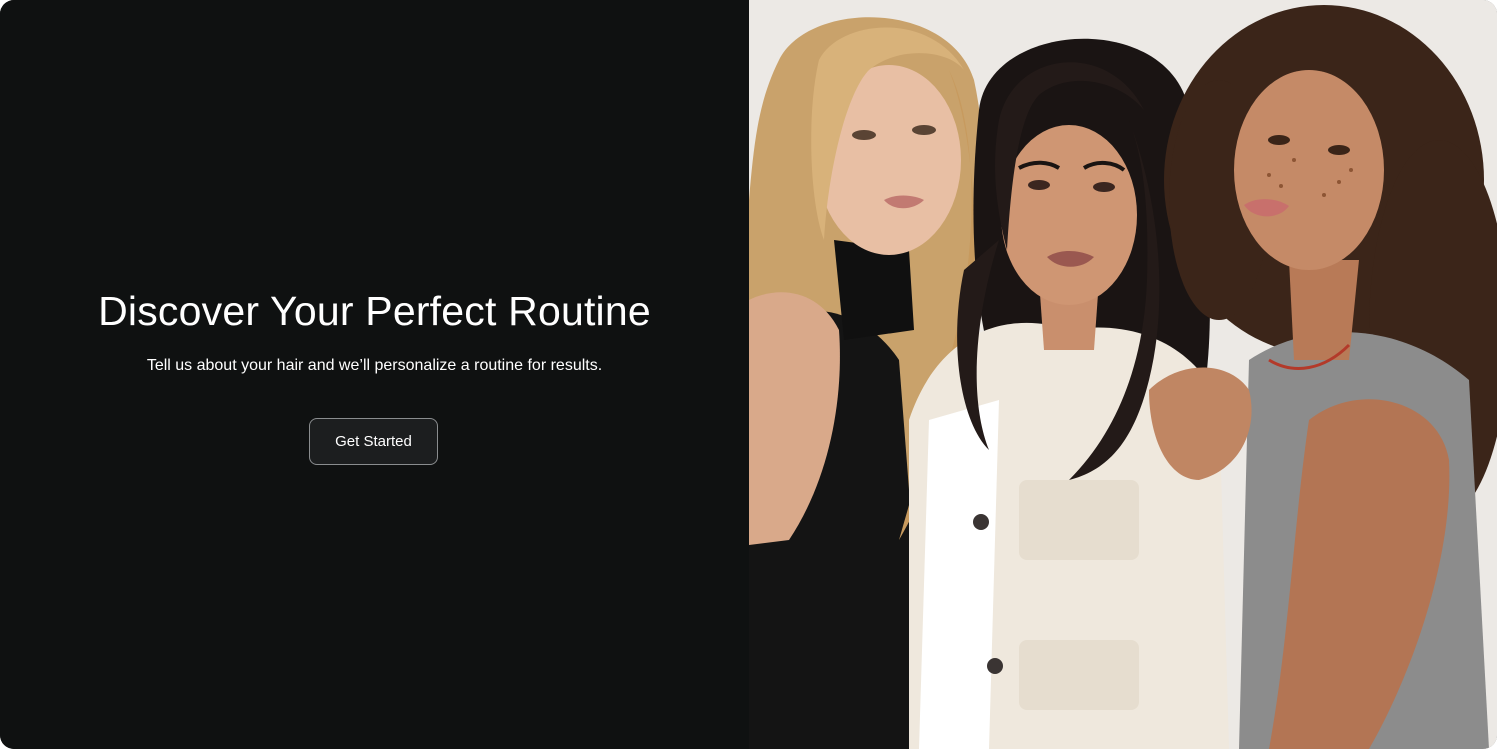 The image size is (1497, 749). What do you see at coordinates (374, 311) in the screenshot?
I see `hero-headline: Discover Your Perfect Routine` at bounding box center [374, 311].